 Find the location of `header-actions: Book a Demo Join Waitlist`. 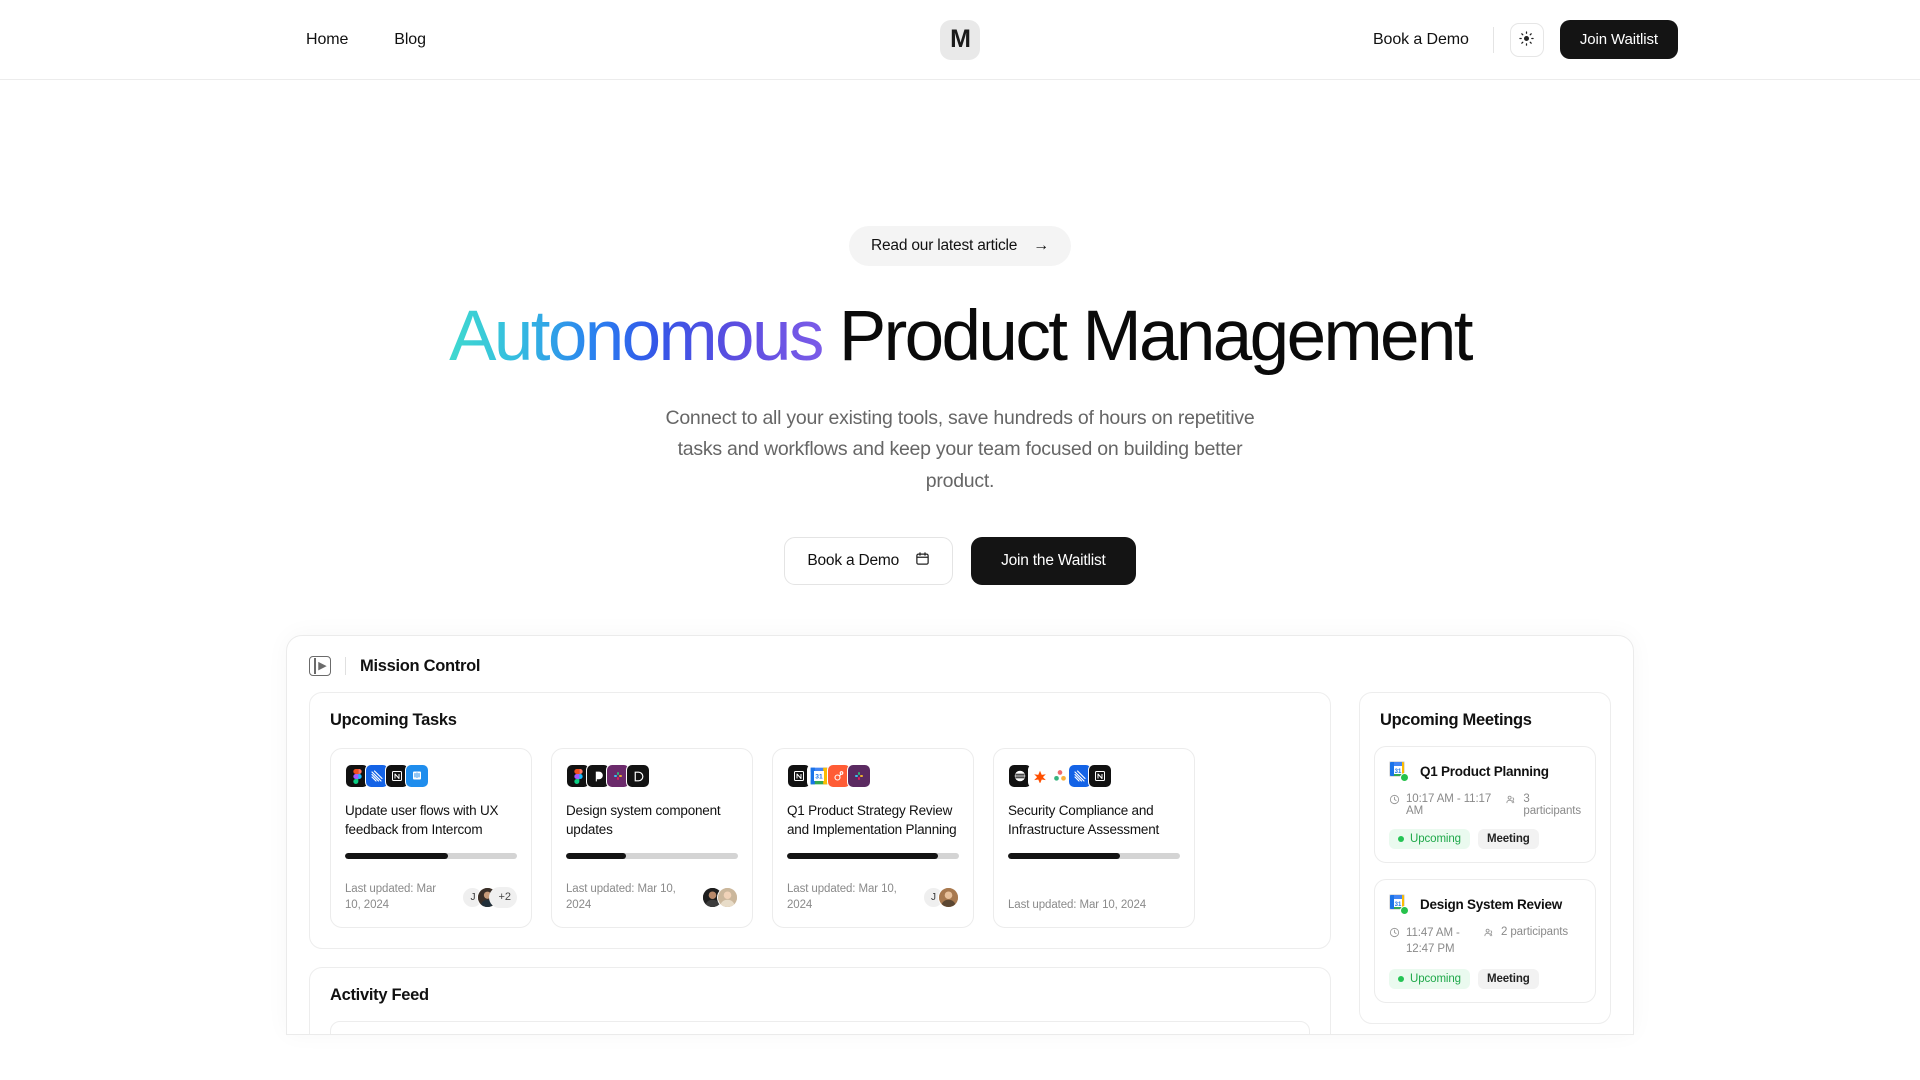

header-actions: Book a Demo Join Waitlist is located at coordinates (1525, 39).